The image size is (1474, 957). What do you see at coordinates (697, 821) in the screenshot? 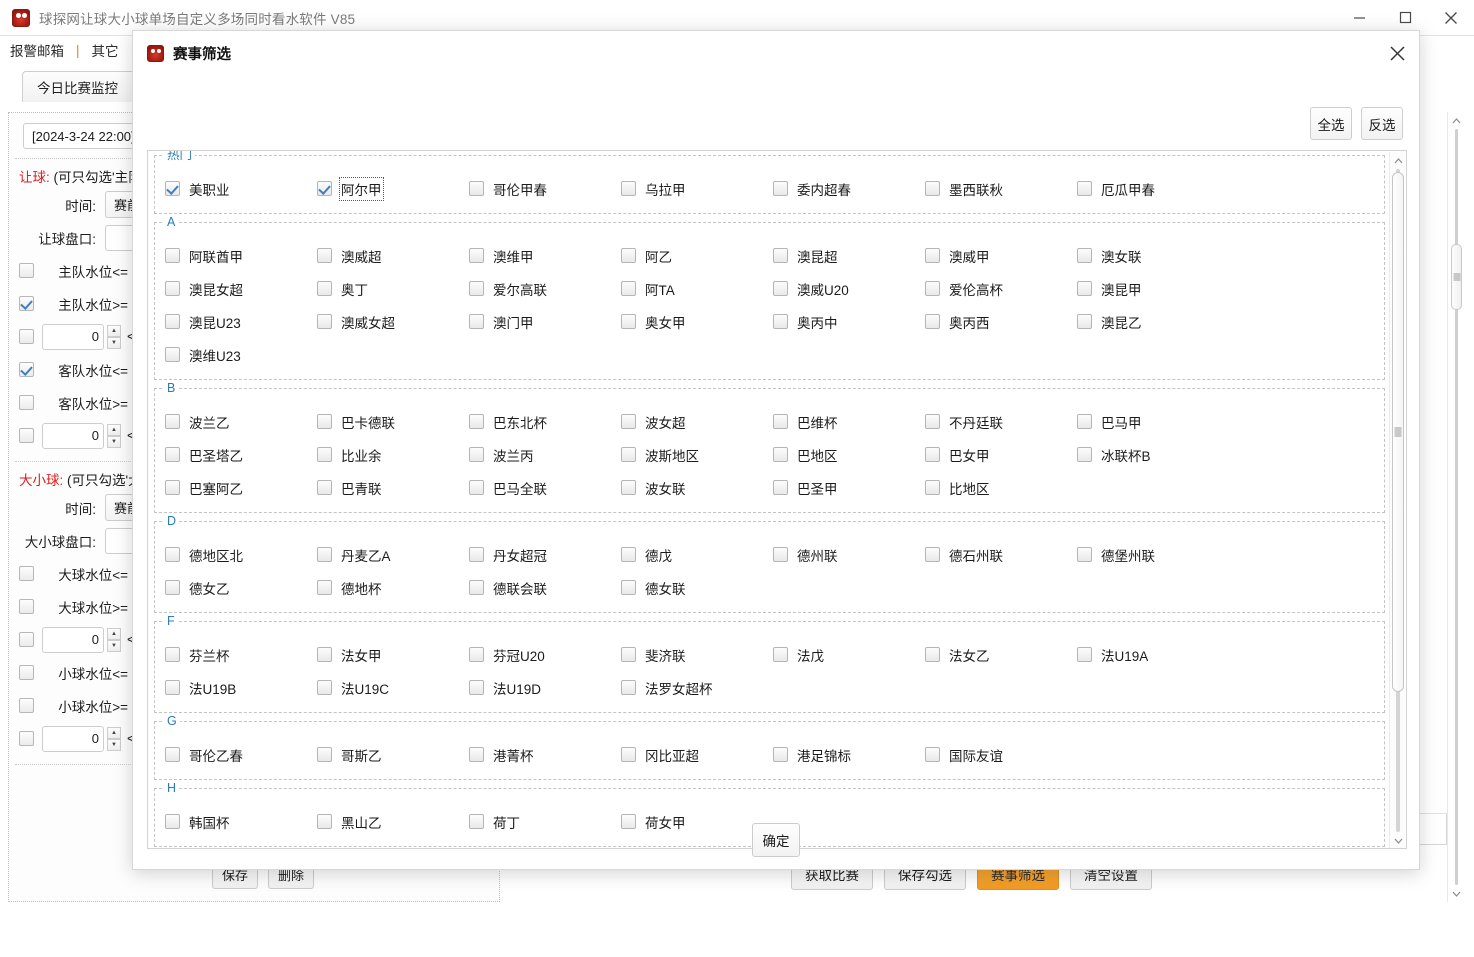
I see `league-checkbox-item: 荷女甲` at bounding box center [697, 821].